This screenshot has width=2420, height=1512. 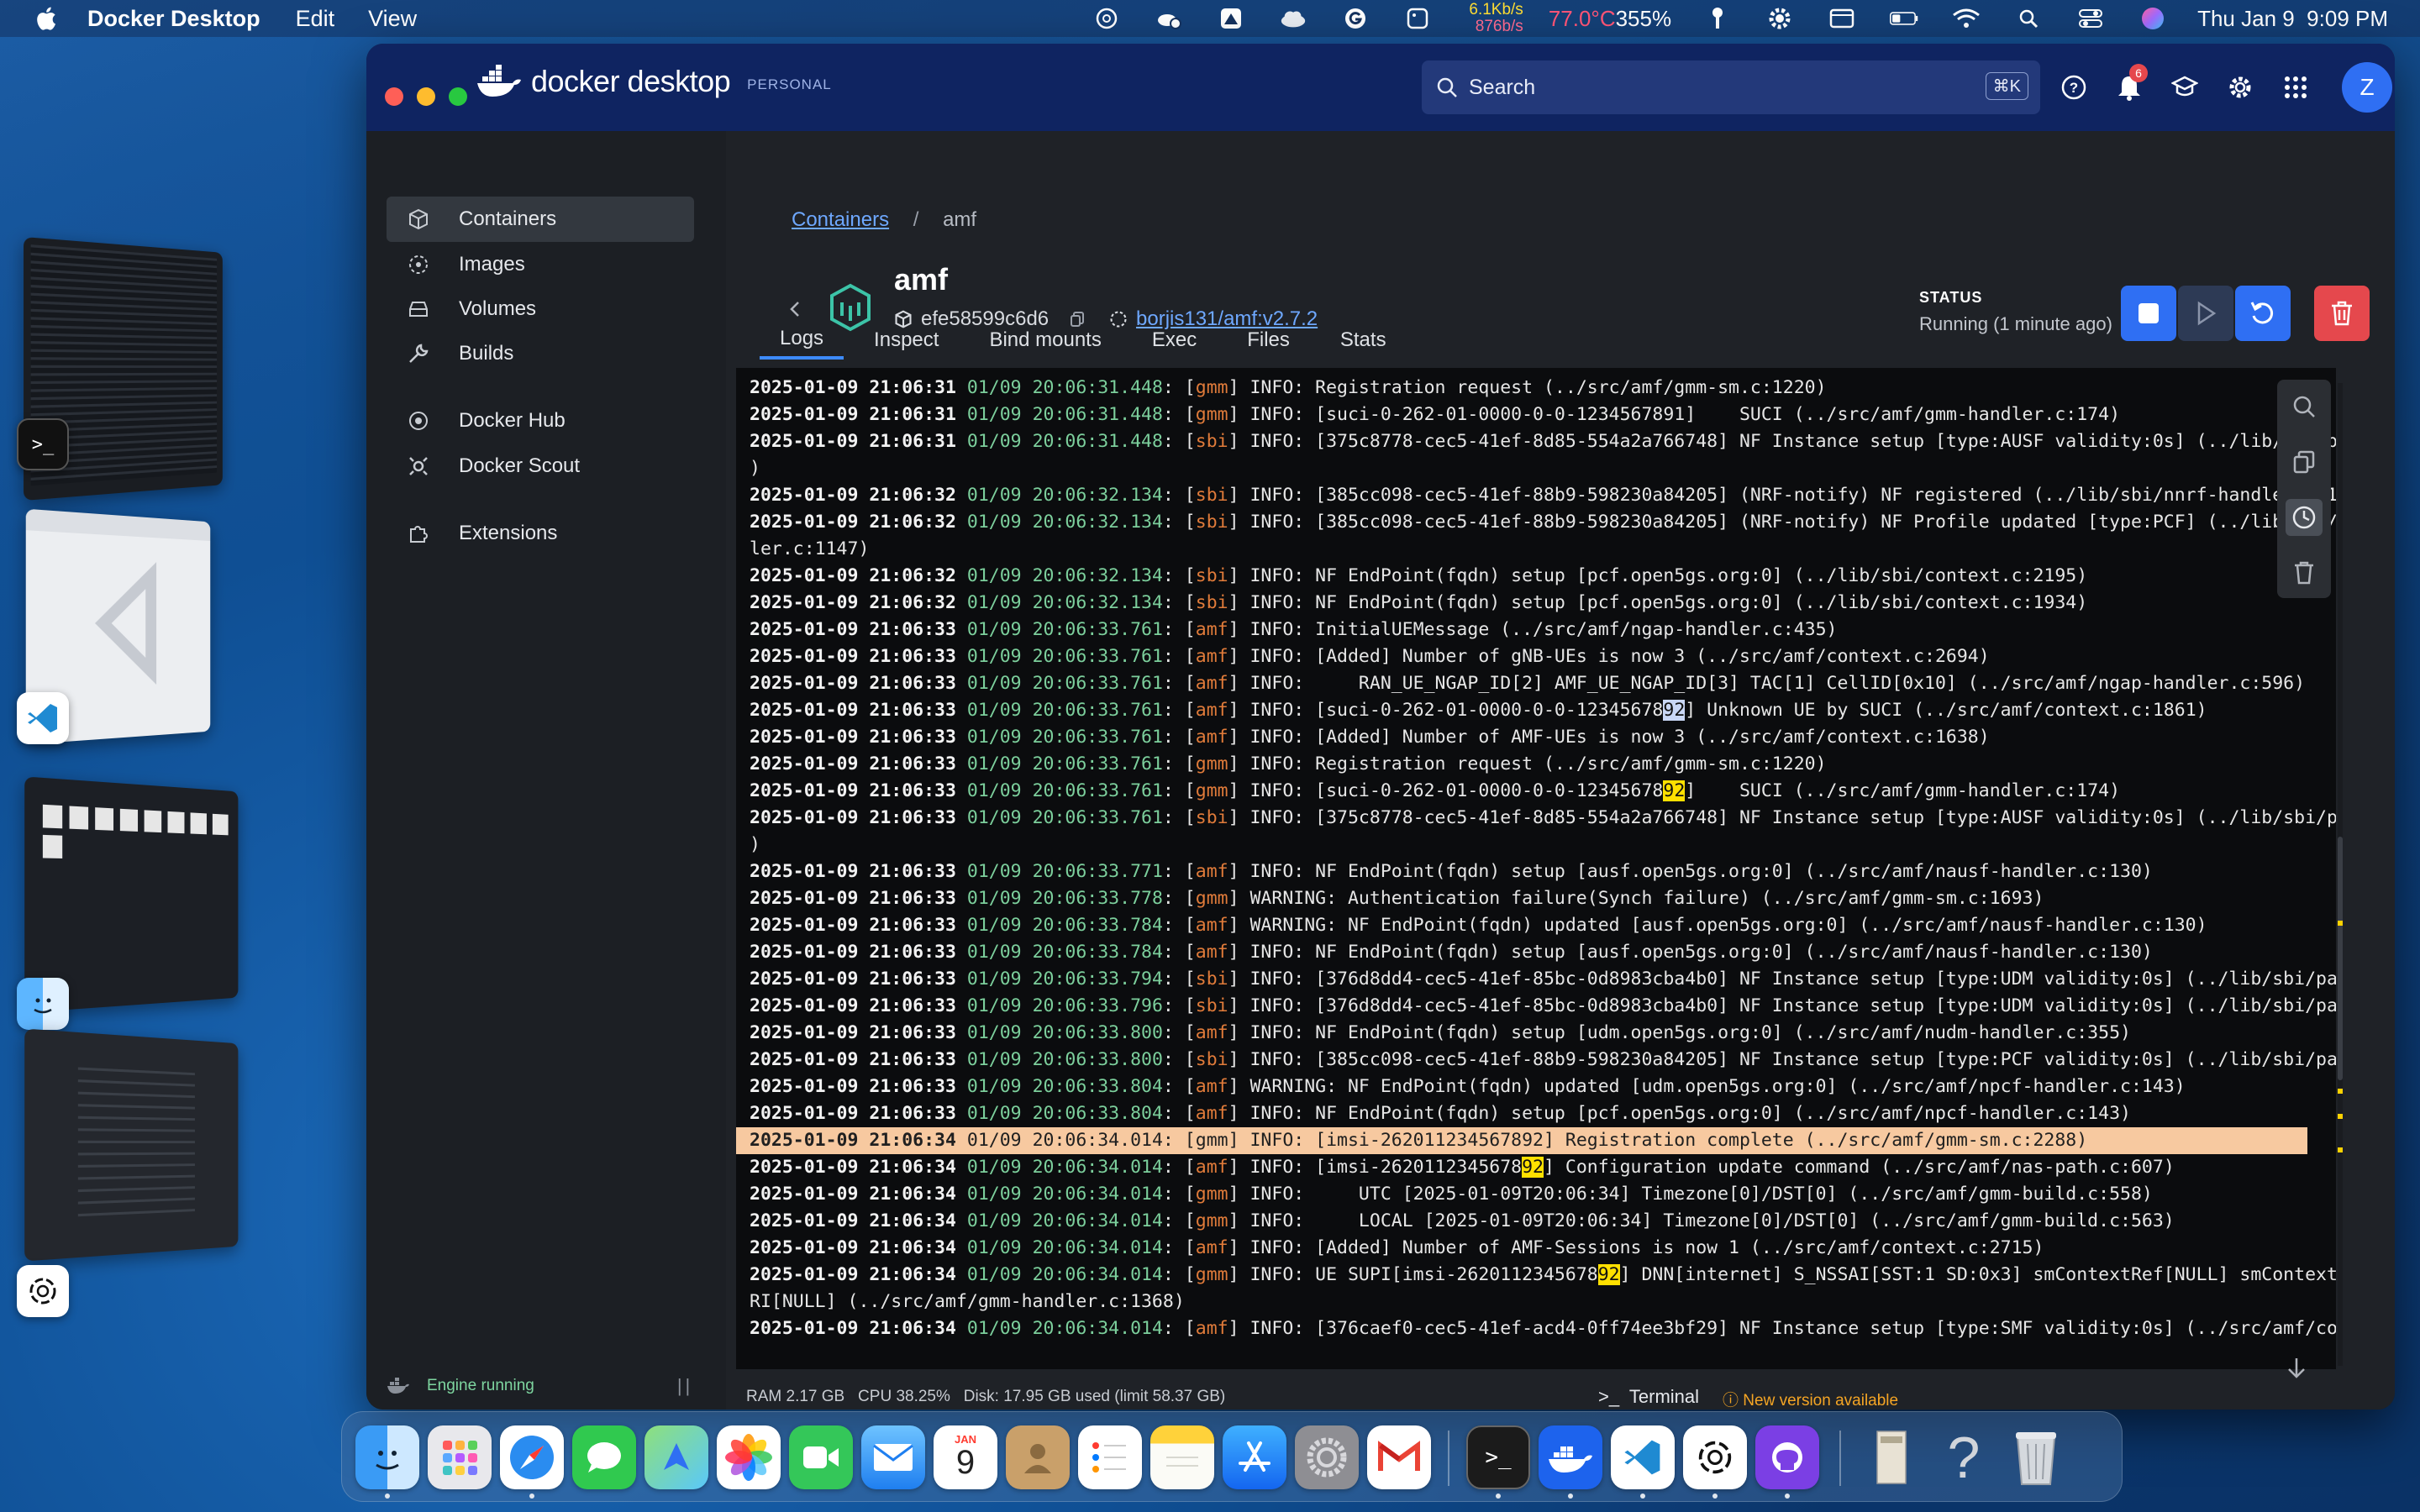 I want to click on dock-docker-icon, so click(x=1570, y=1457).